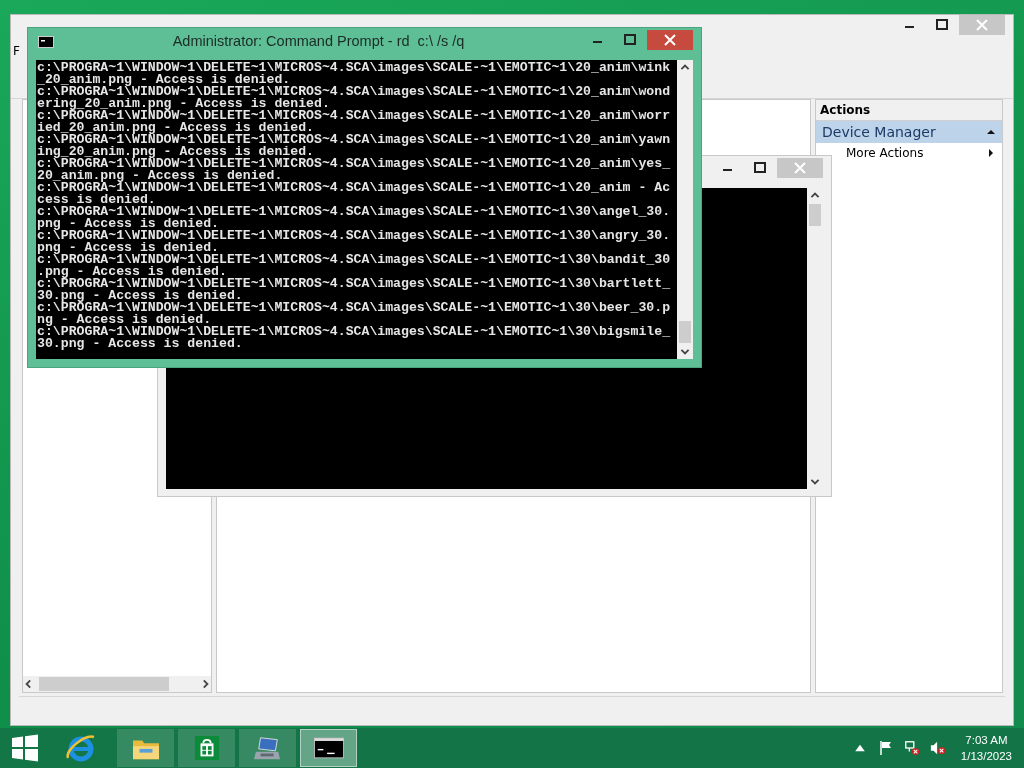 This screenshot has width=1024, height=768. I want to click on section-header: Device Manager, so click(909, 132).